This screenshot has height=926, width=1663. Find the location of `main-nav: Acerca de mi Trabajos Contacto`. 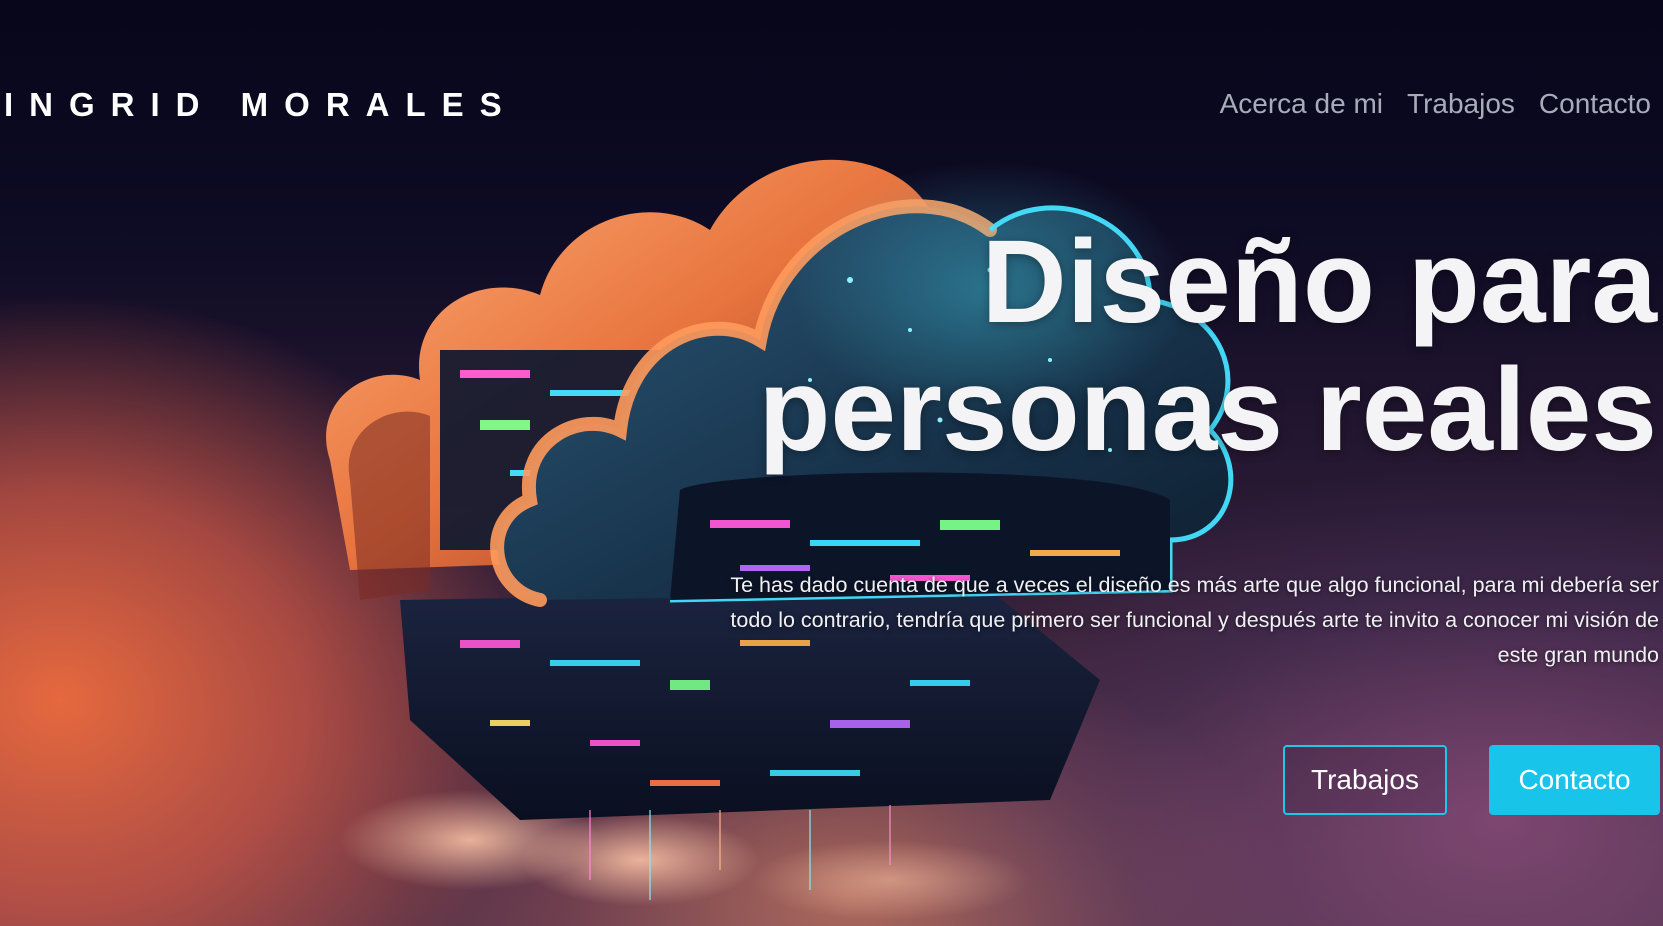

main-nav: Acerca de mi Trabajos Contacto is located at coordinates (1435, 104).